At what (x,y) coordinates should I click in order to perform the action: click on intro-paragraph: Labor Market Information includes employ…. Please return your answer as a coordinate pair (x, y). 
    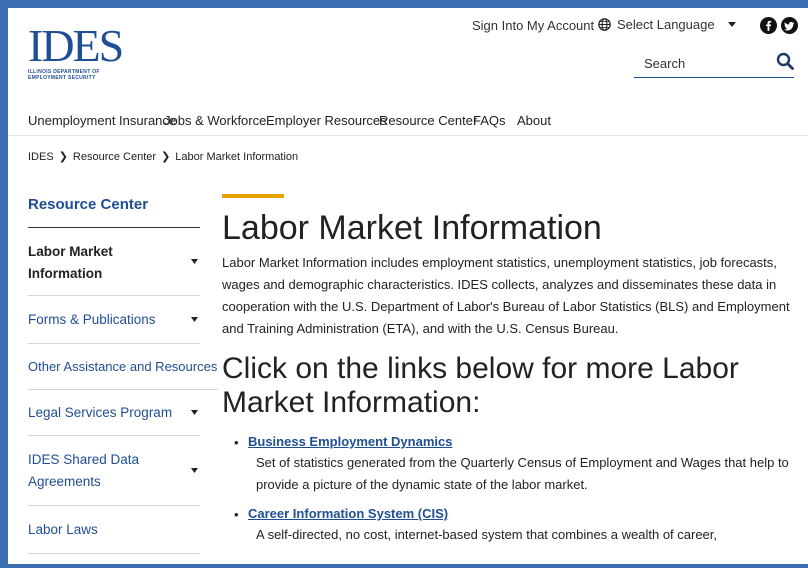
    Looking at the image, I should click on (506, 295).